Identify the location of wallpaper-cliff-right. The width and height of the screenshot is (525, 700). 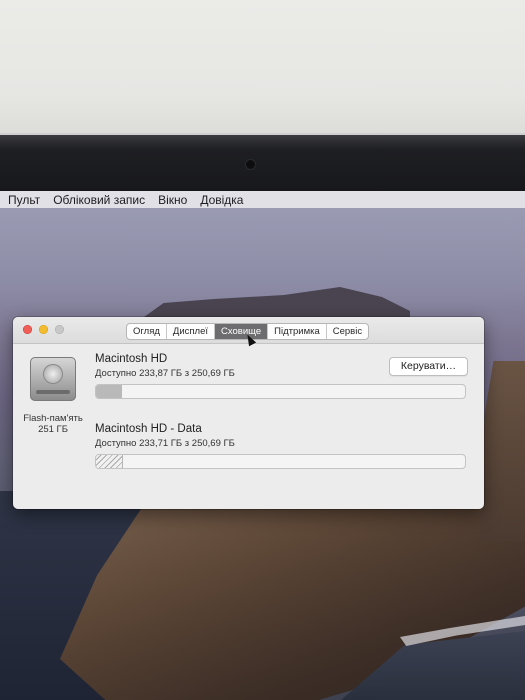
(502, 451).